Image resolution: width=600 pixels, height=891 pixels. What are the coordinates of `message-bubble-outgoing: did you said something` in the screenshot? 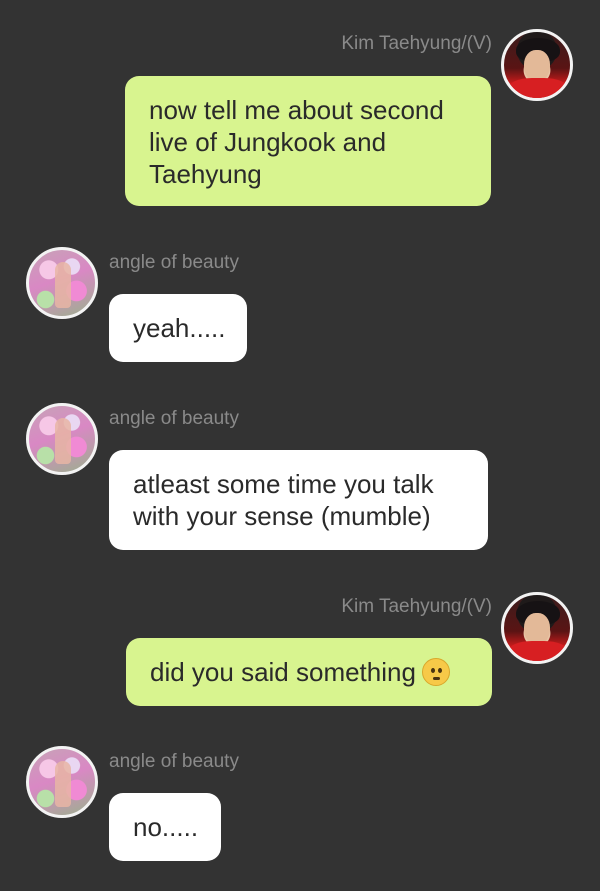 It's located at (309, 672).